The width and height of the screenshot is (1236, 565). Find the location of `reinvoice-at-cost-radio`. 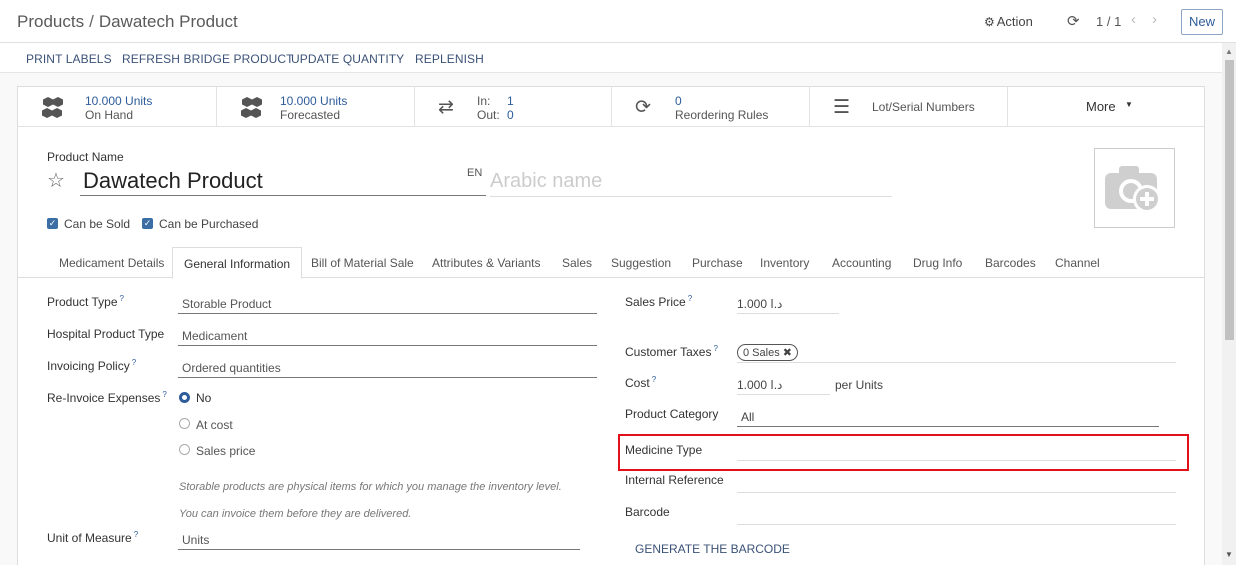

reinvoice-at-cost-radio is located at coordinates (184, 423).